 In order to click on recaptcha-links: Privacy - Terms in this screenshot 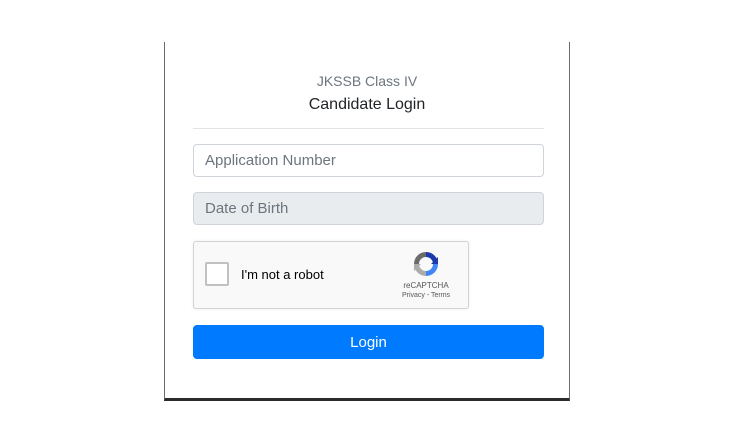, I will do `click(426, 295)`.